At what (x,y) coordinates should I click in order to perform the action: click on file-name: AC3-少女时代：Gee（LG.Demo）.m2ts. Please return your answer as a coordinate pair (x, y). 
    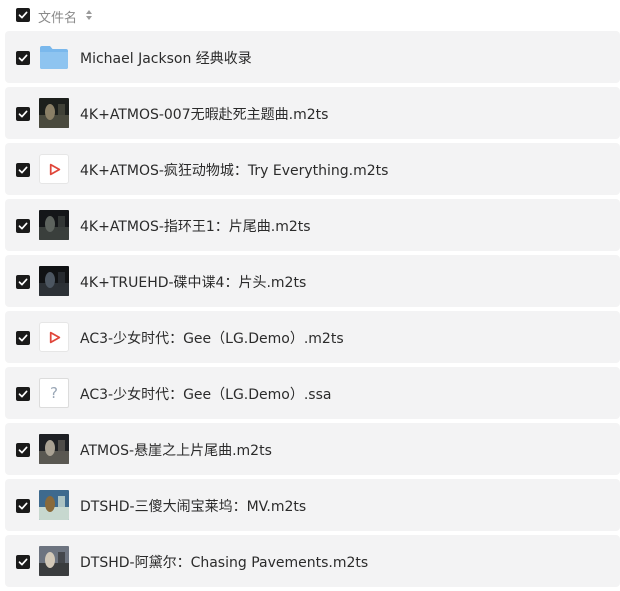
    Looking at the image, I should click on (212, 338).